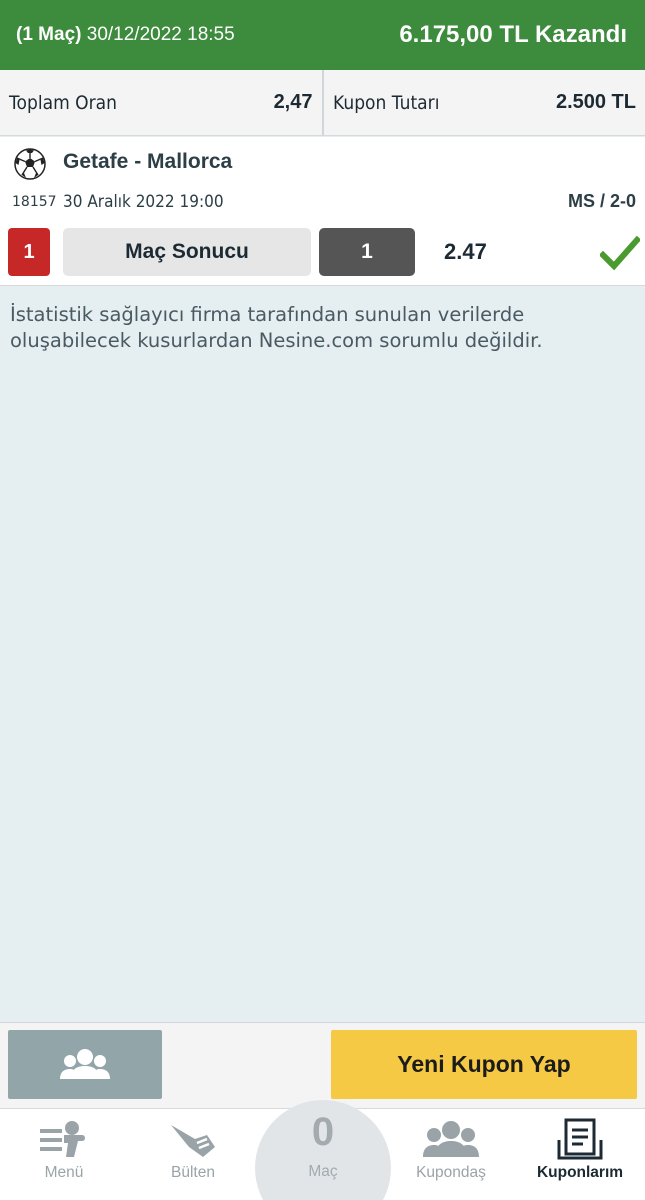 The height and width of the screenshot is (1200, 645). I want to click on kupondas-icon, so click(451, 1139).